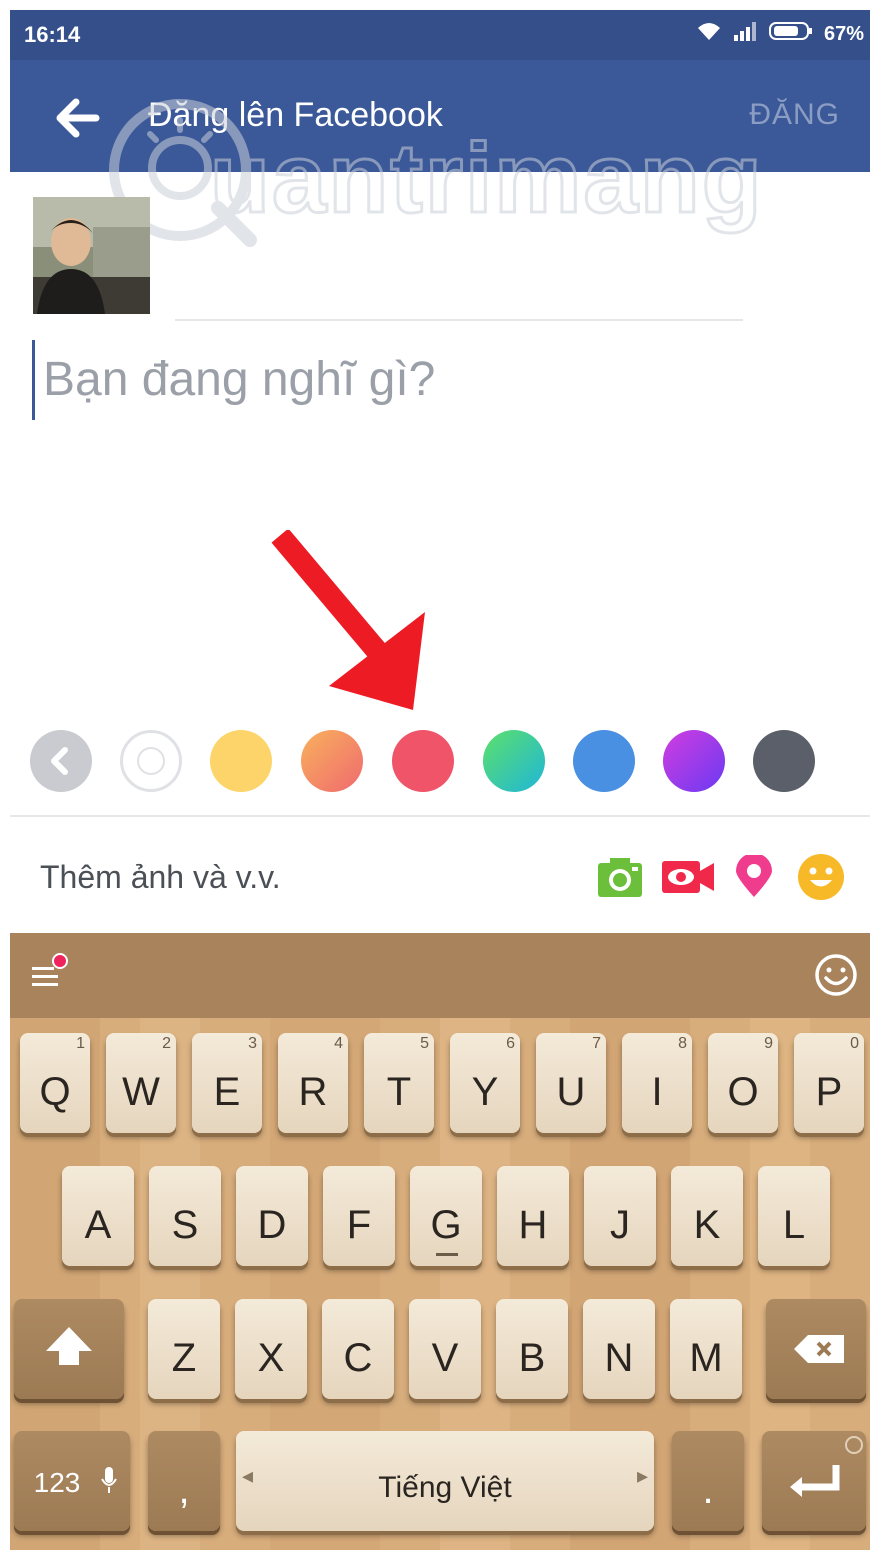 Image resolution: width=870 pixels, height=1550 pixels. Describe the element at coordinates (185, 1216) in the screenshot. I see `key-s: S` at that location.